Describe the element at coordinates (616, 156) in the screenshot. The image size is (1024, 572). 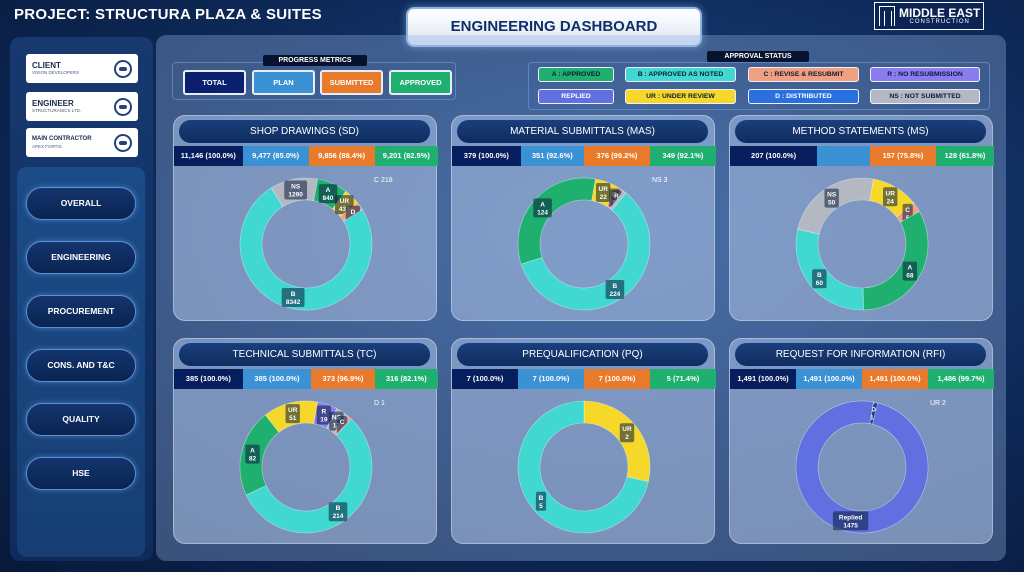
I see `stat-submitted: 376 (99.2%)` at that location.